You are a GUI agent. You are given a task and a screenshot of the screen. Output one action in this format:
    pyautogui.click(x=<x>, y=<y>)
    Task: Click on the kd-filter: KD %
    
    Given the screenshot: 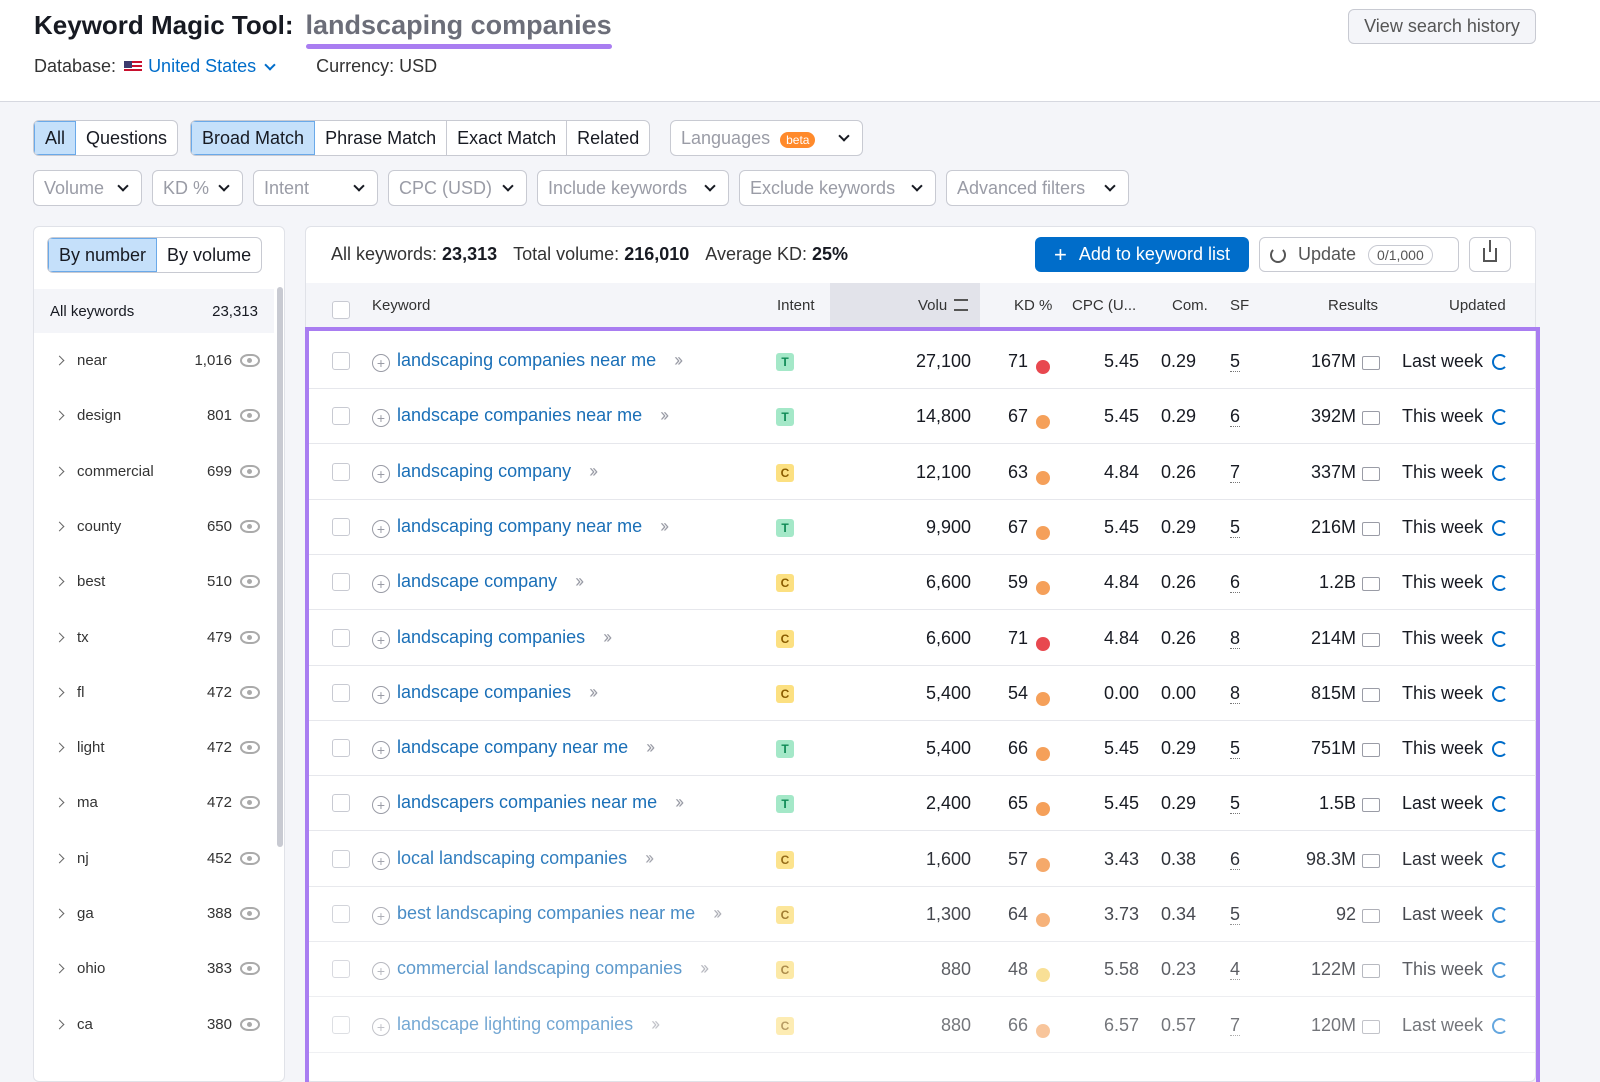 What is the action you would take?
    pyautogui.click(x=197, y=188)
    